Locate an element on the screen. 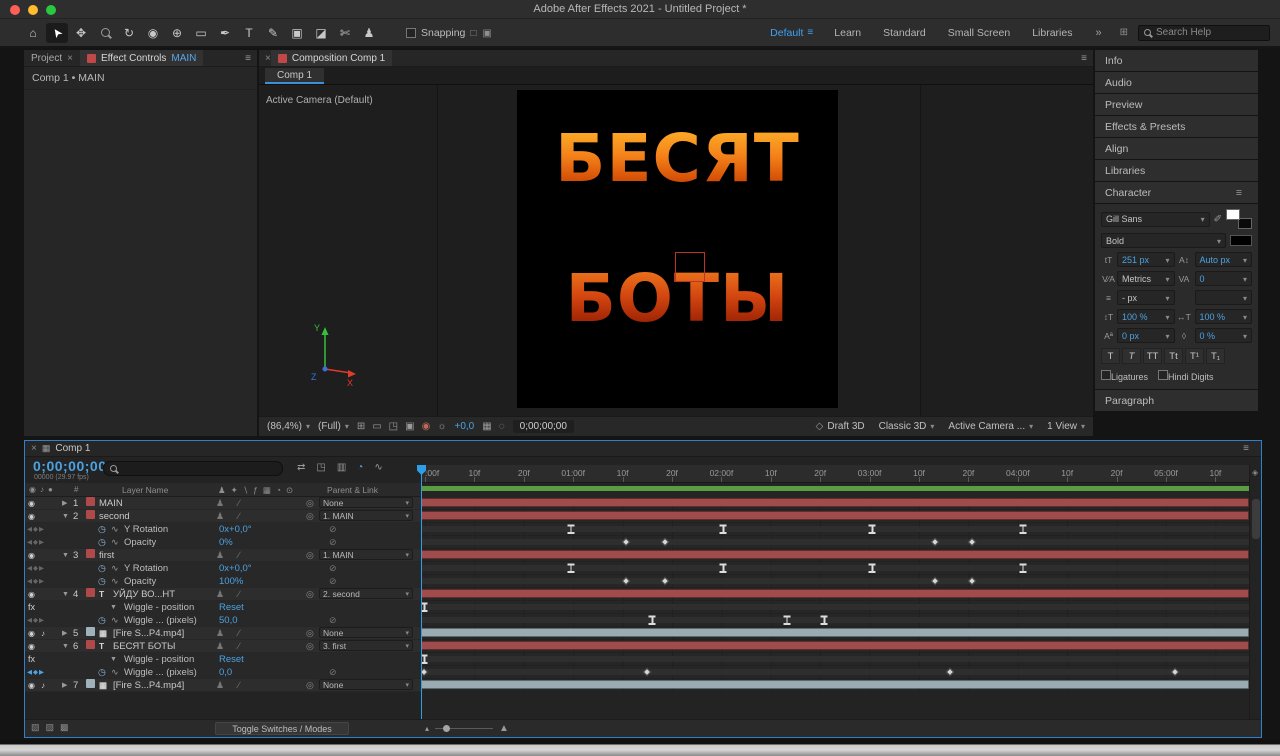 The image size is (1280, 756). stroke-style-select is located at coordinates (1223, 297).